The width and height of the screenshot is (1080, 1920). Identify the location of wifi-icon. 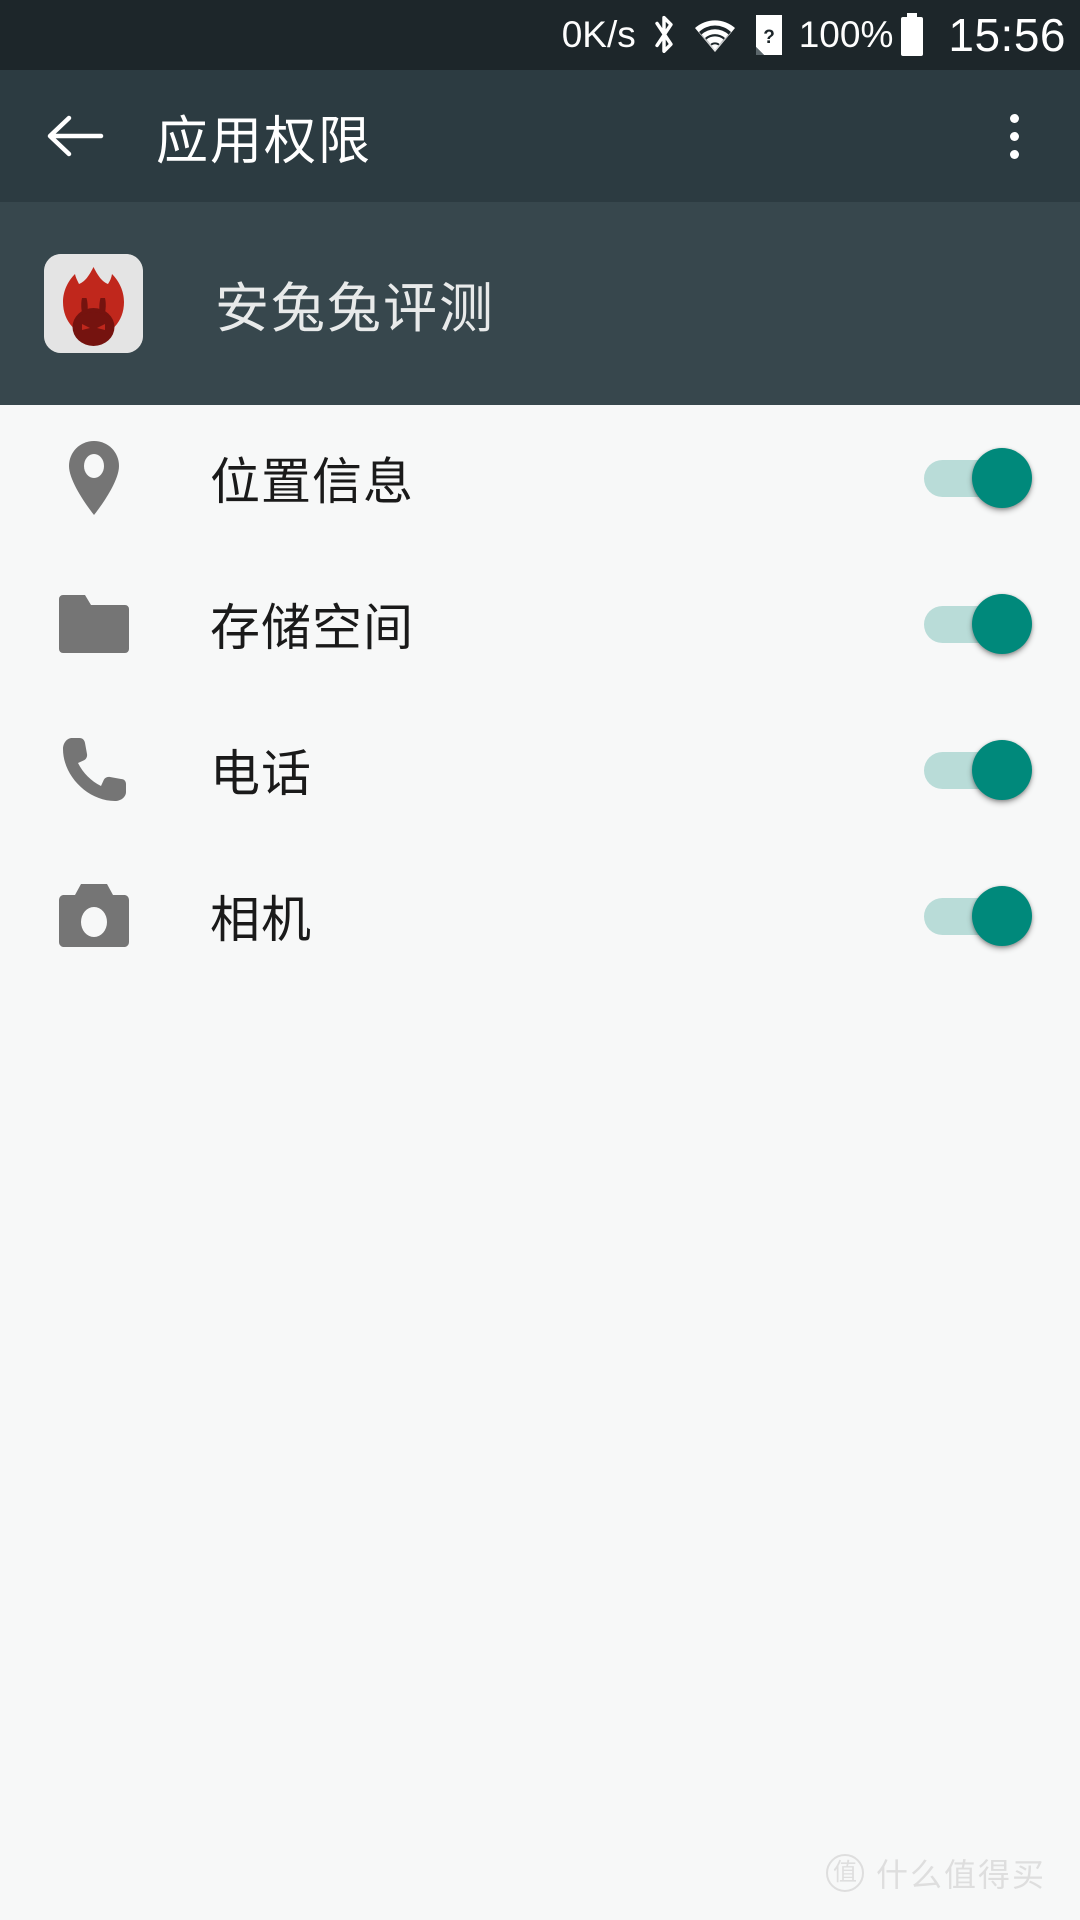
(715, 35).